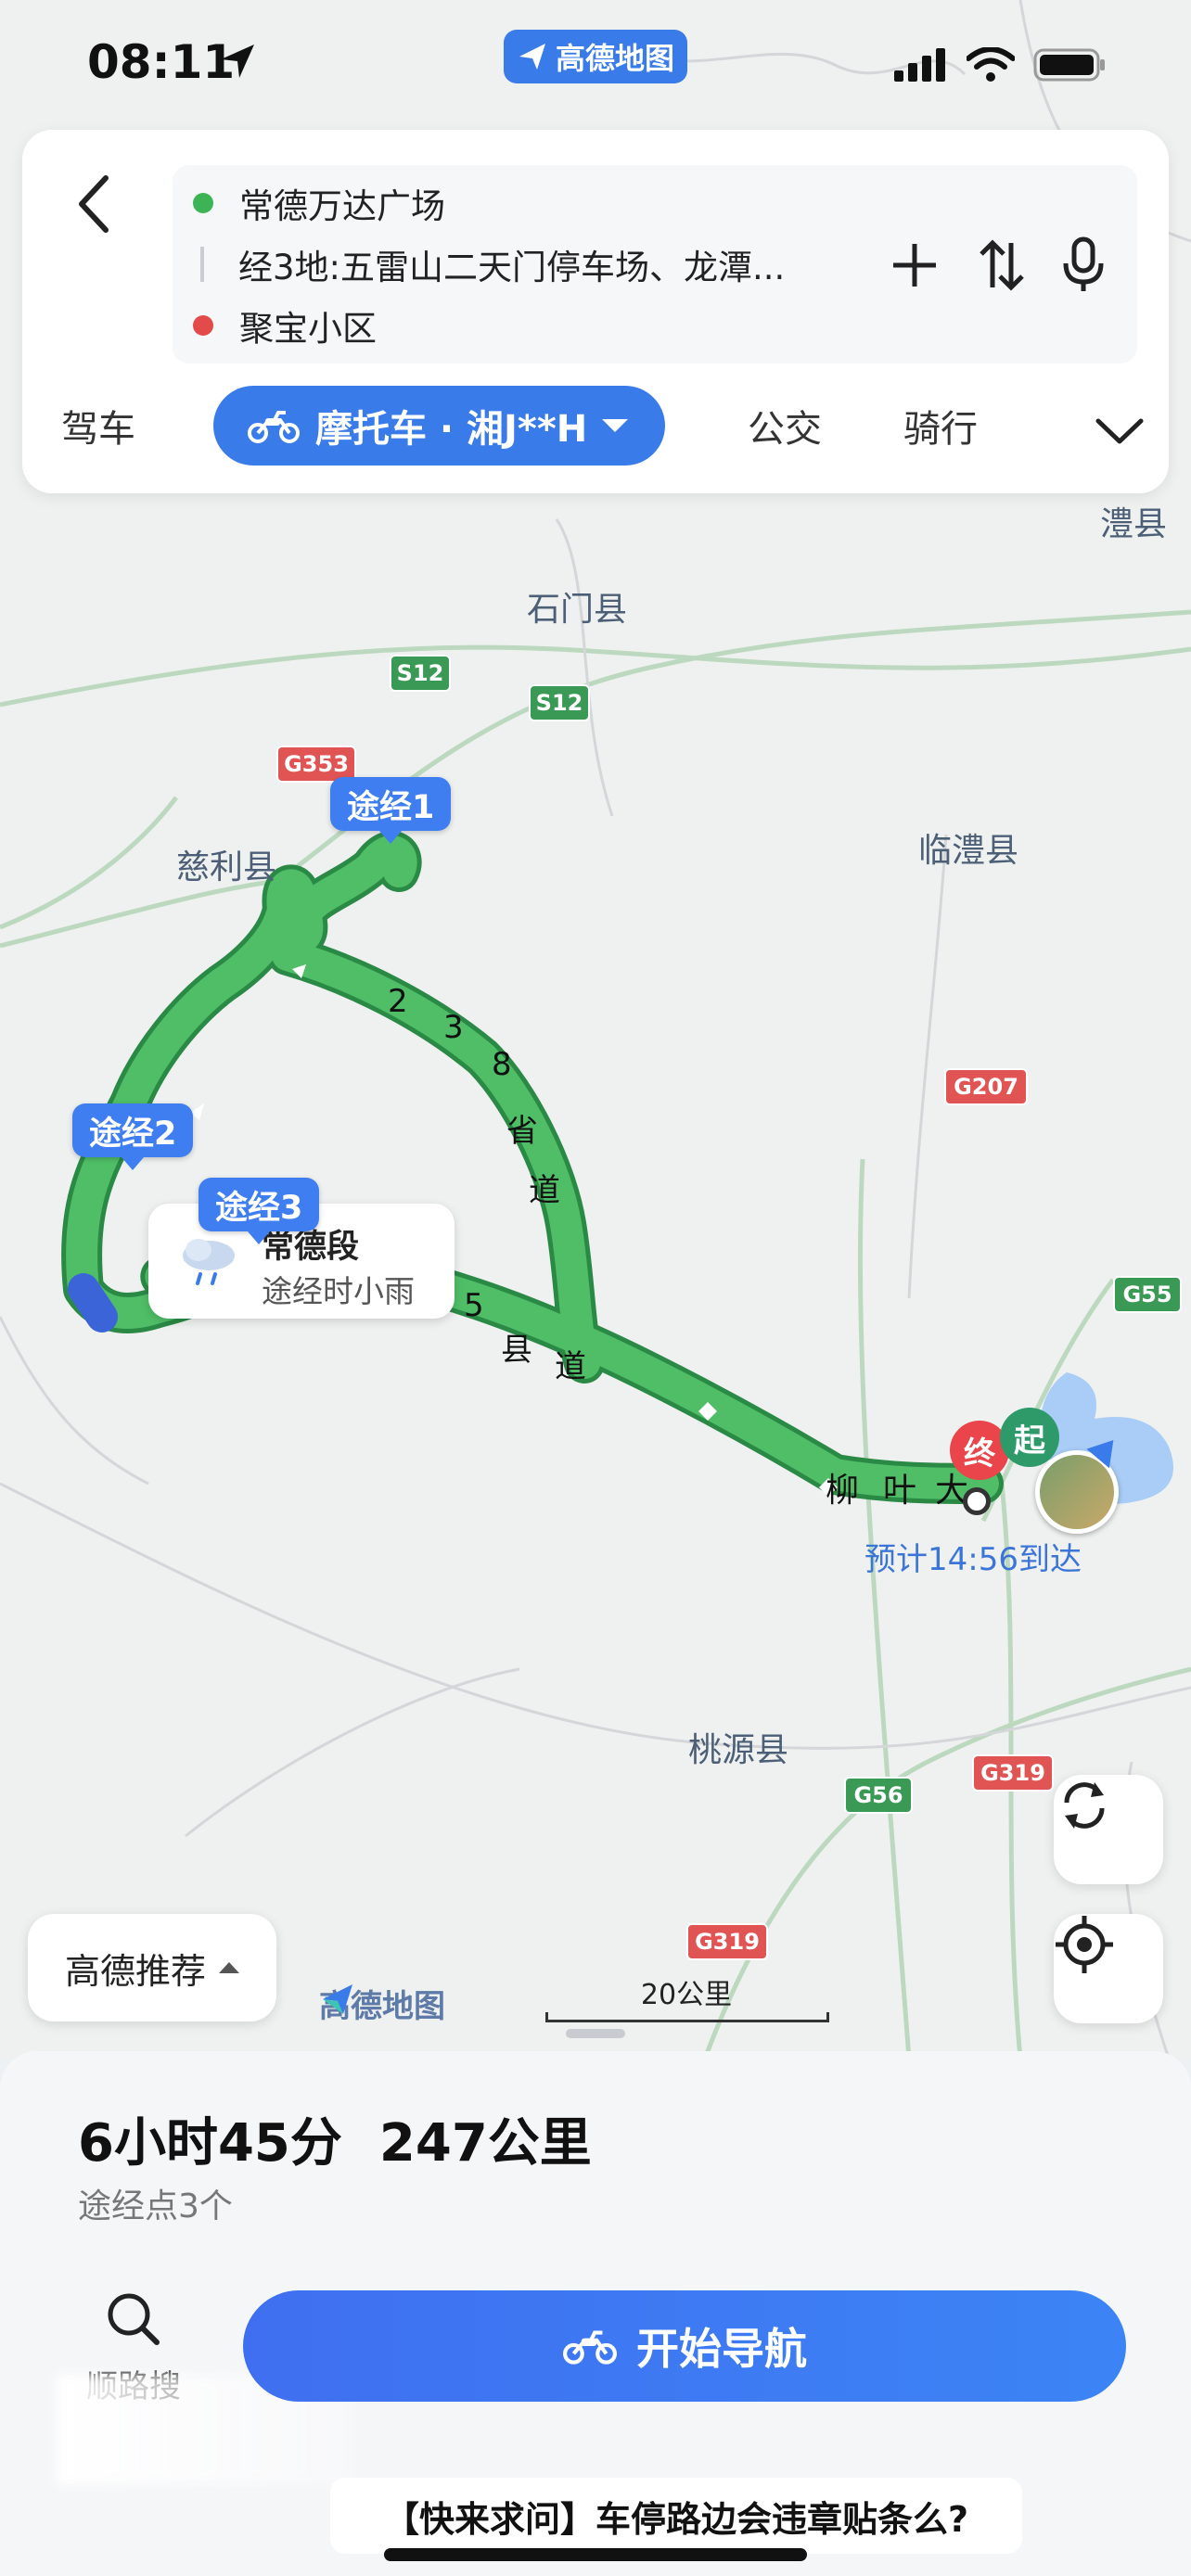 The height and width of the screenshot is (2576, 1191). Describe the element at coordinates (226, 867) in the screenshot. I see `place-label: 慈利县` at that location.